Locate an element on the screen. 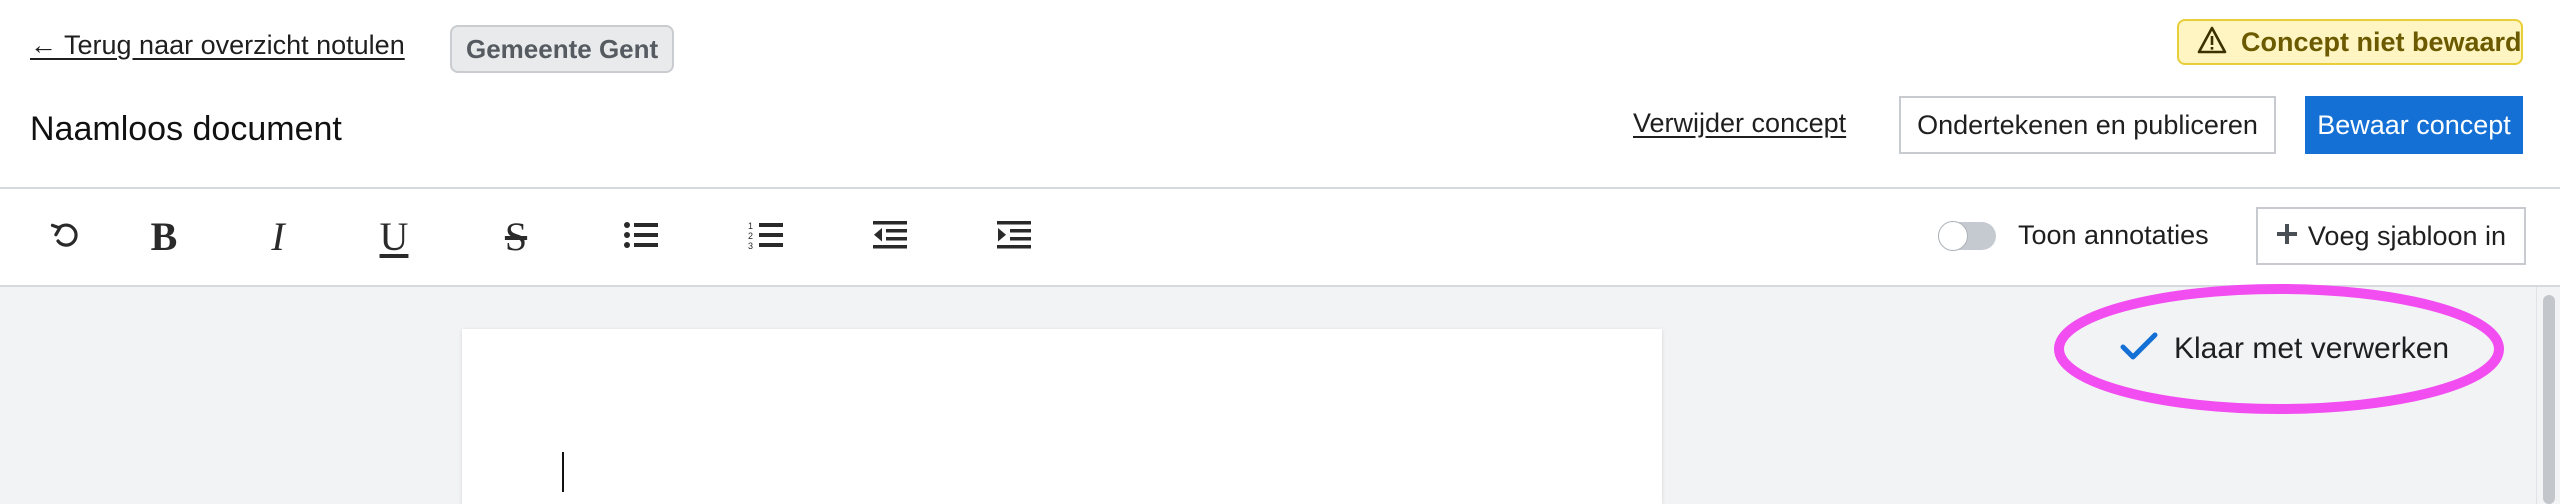  annotations-toggle-label: Toon annotaties is located at coordinates (2113, 235).